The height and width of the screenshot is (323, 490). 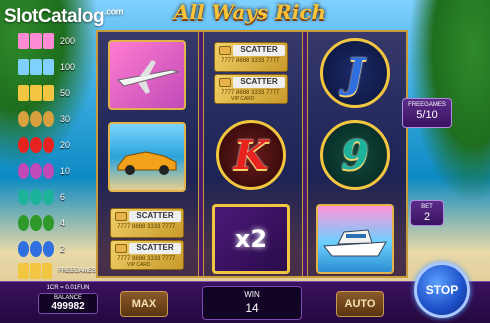 What do you see at coordinates (57, 223) in the screenshot?
I see `paytable-row: 4` at bounding box center [57, 223].